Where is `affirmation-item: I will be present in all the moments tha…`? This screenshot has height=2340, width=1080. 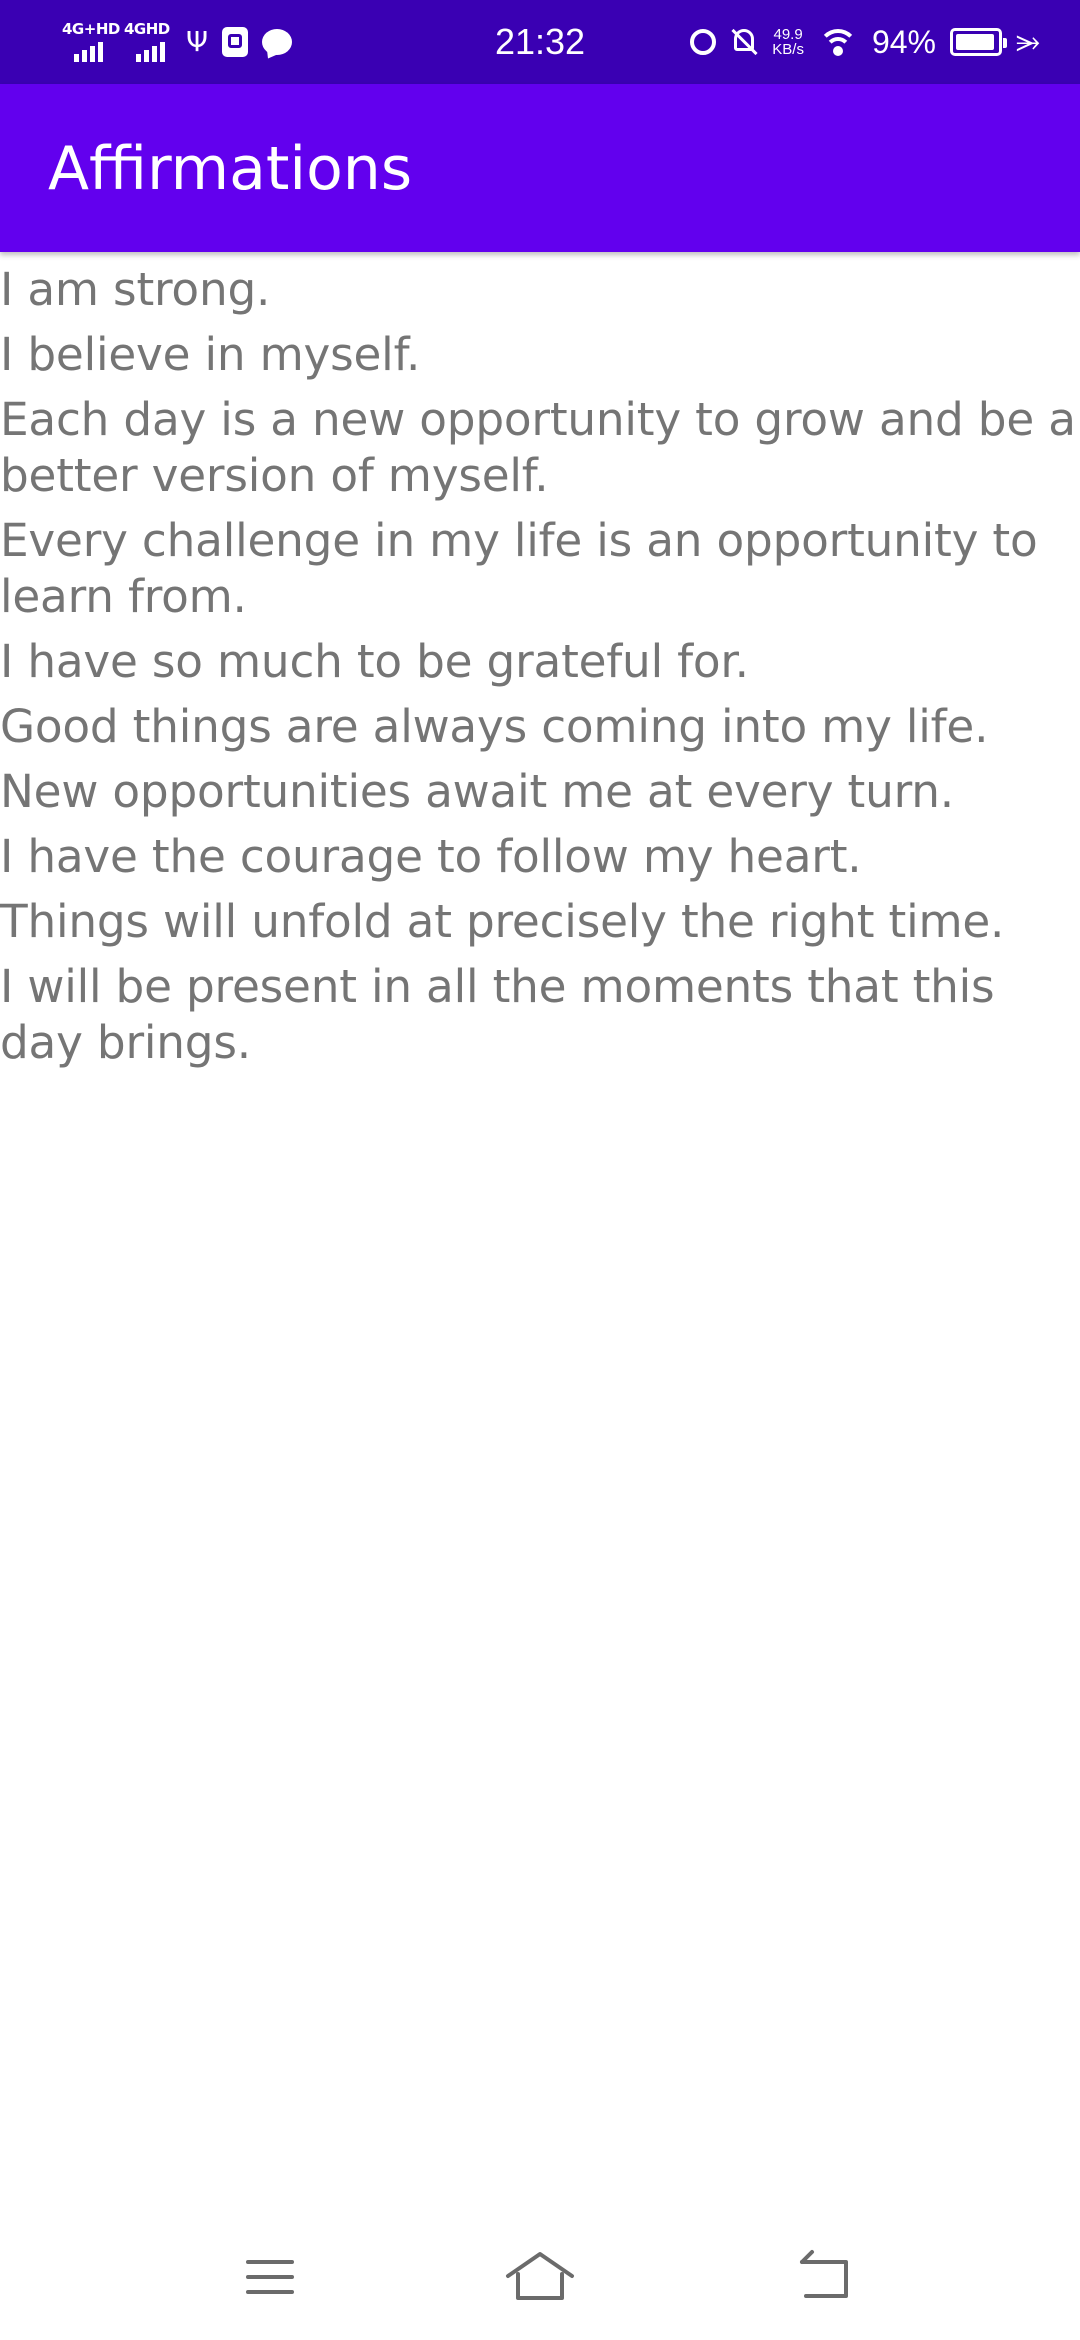 affirmation-item: I will be present in all the moments tha… is located at coordinates (497, 1014).